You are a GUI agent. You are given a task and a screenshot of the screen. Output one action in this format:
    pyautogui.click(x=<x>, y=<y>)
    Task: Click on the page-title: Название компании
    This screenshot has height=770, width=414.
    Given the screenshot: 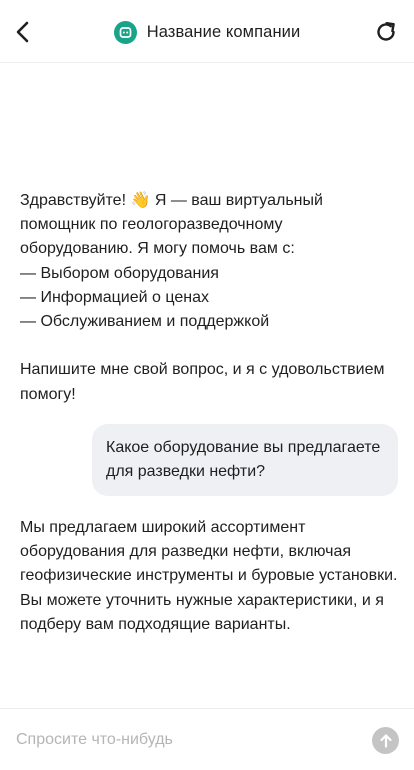 What is the action you would take?
    pyautogui.click(x=223, y=31)
    